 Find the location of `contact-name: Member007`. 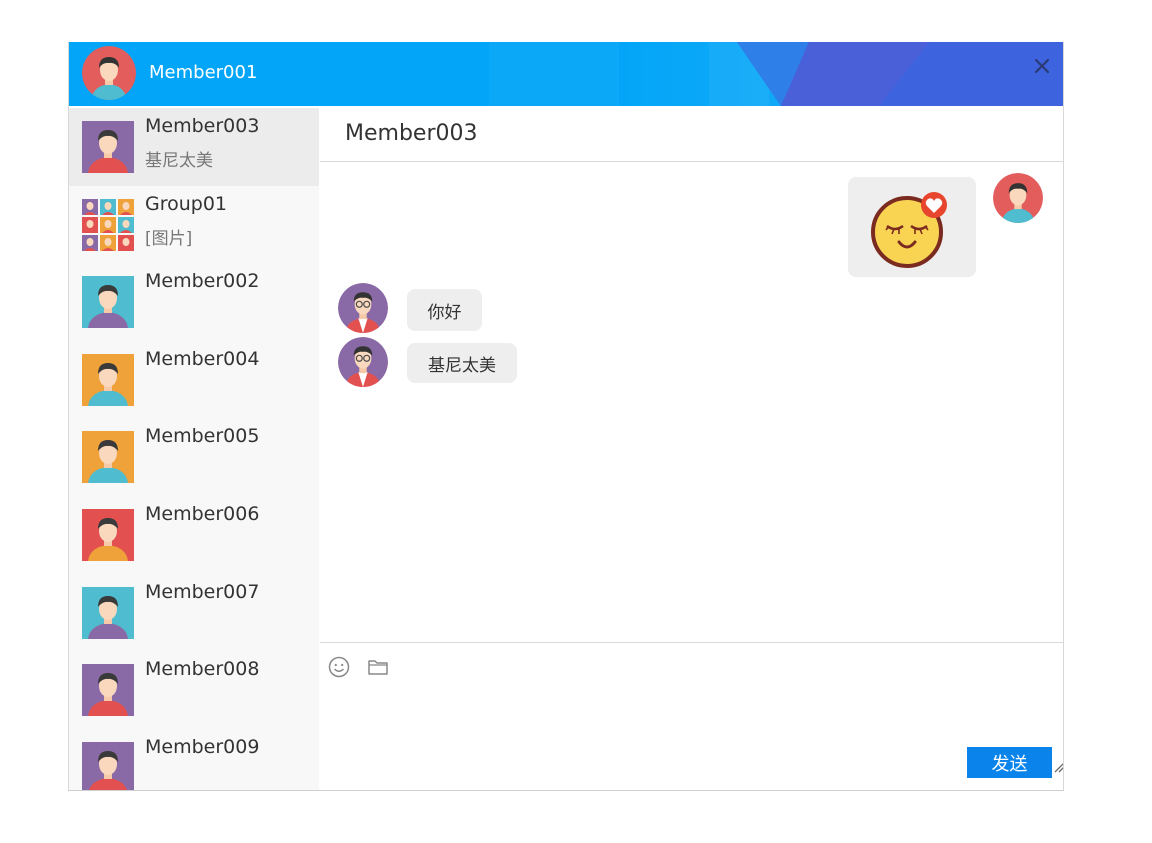

contact-name: Member007 is located at coordinates (202, 591).